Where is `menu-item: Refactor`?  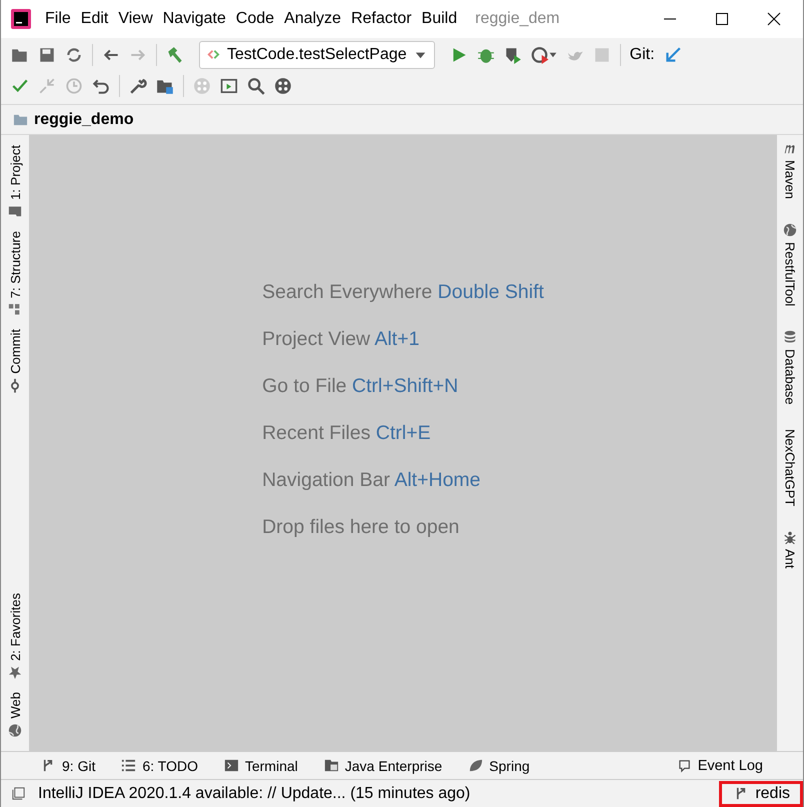 menu-item: Refactor is located at coordinates (381, 19).